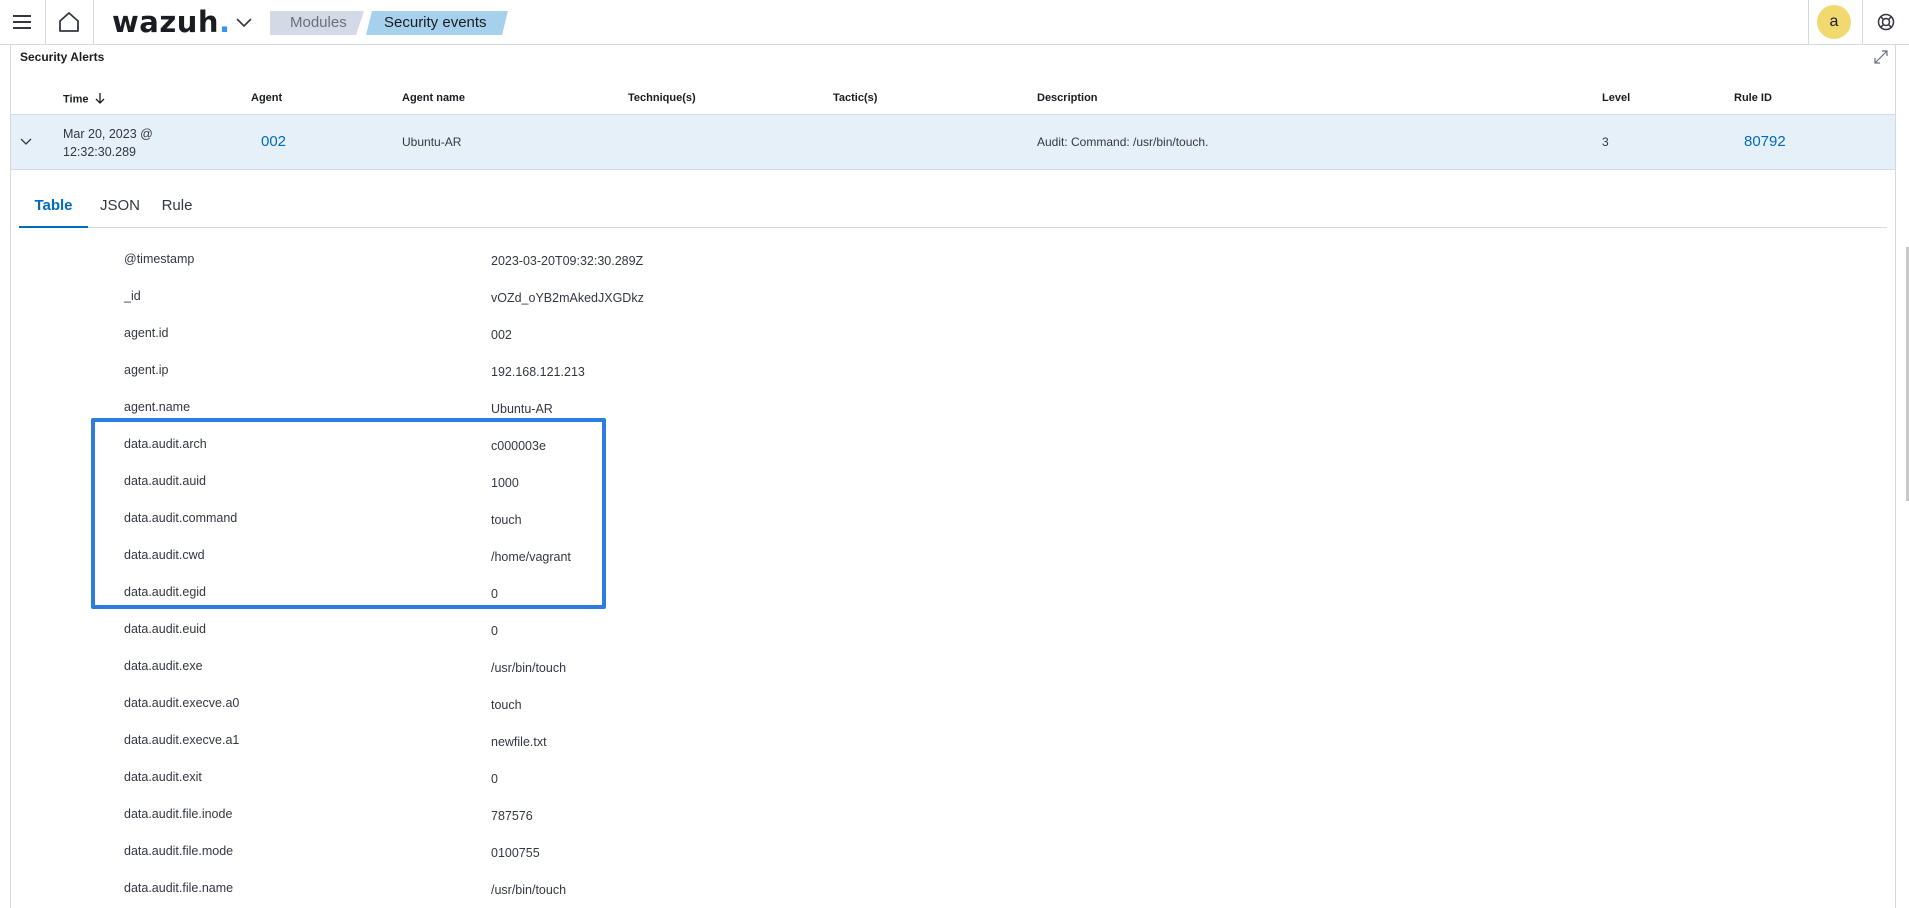 This screenshot has width=1909, height=908. I want to click on fullscreen-icon, so click(1881, 57).